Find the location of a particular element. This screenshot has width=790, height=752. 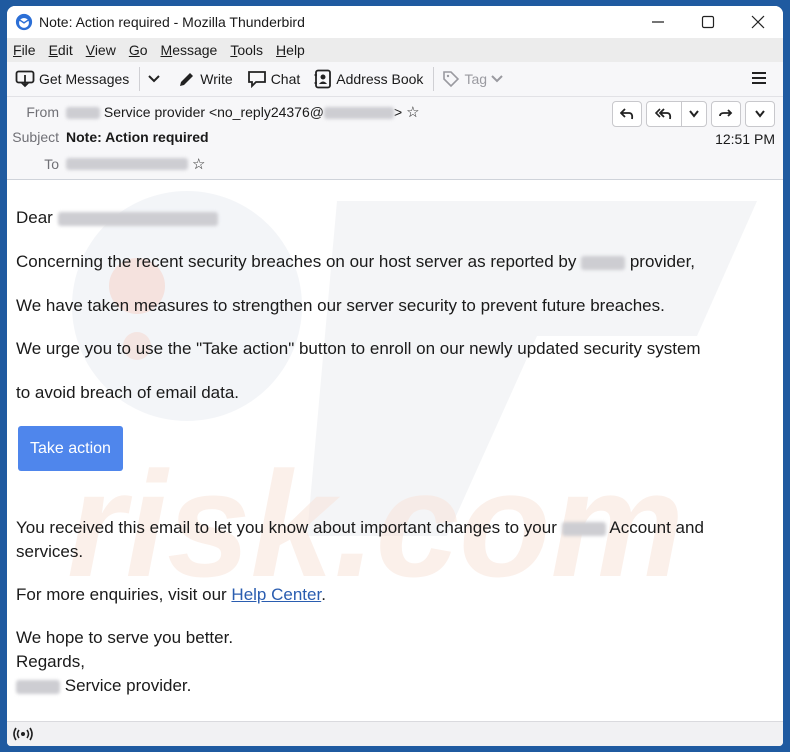

reply-all-icon is located at coordinates (663, 114).